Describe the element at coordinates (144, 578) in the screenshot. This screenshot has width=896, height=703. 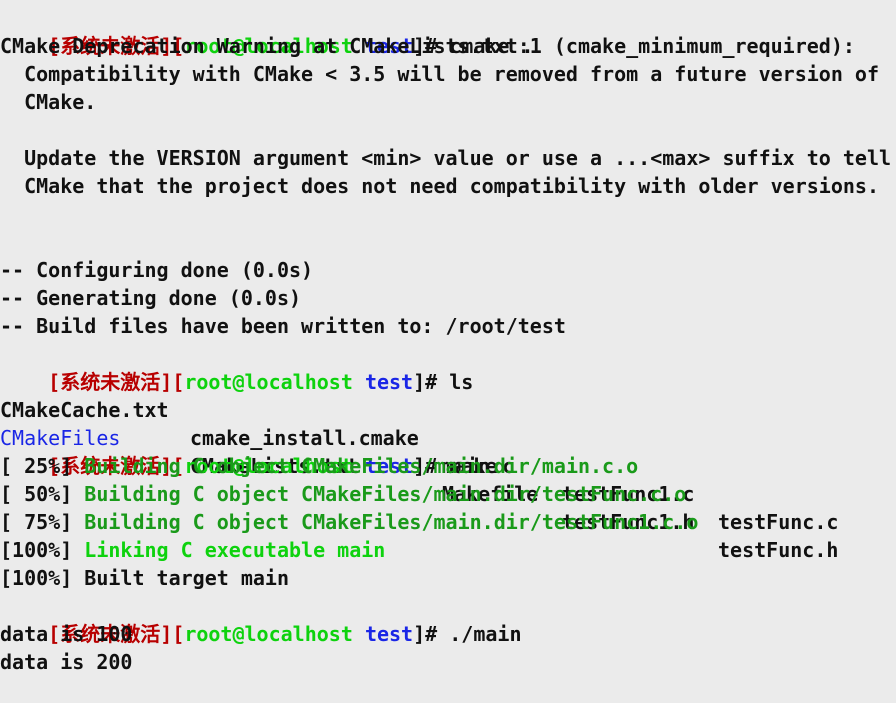
I see `output-line: [100%] Built target main` at that location.